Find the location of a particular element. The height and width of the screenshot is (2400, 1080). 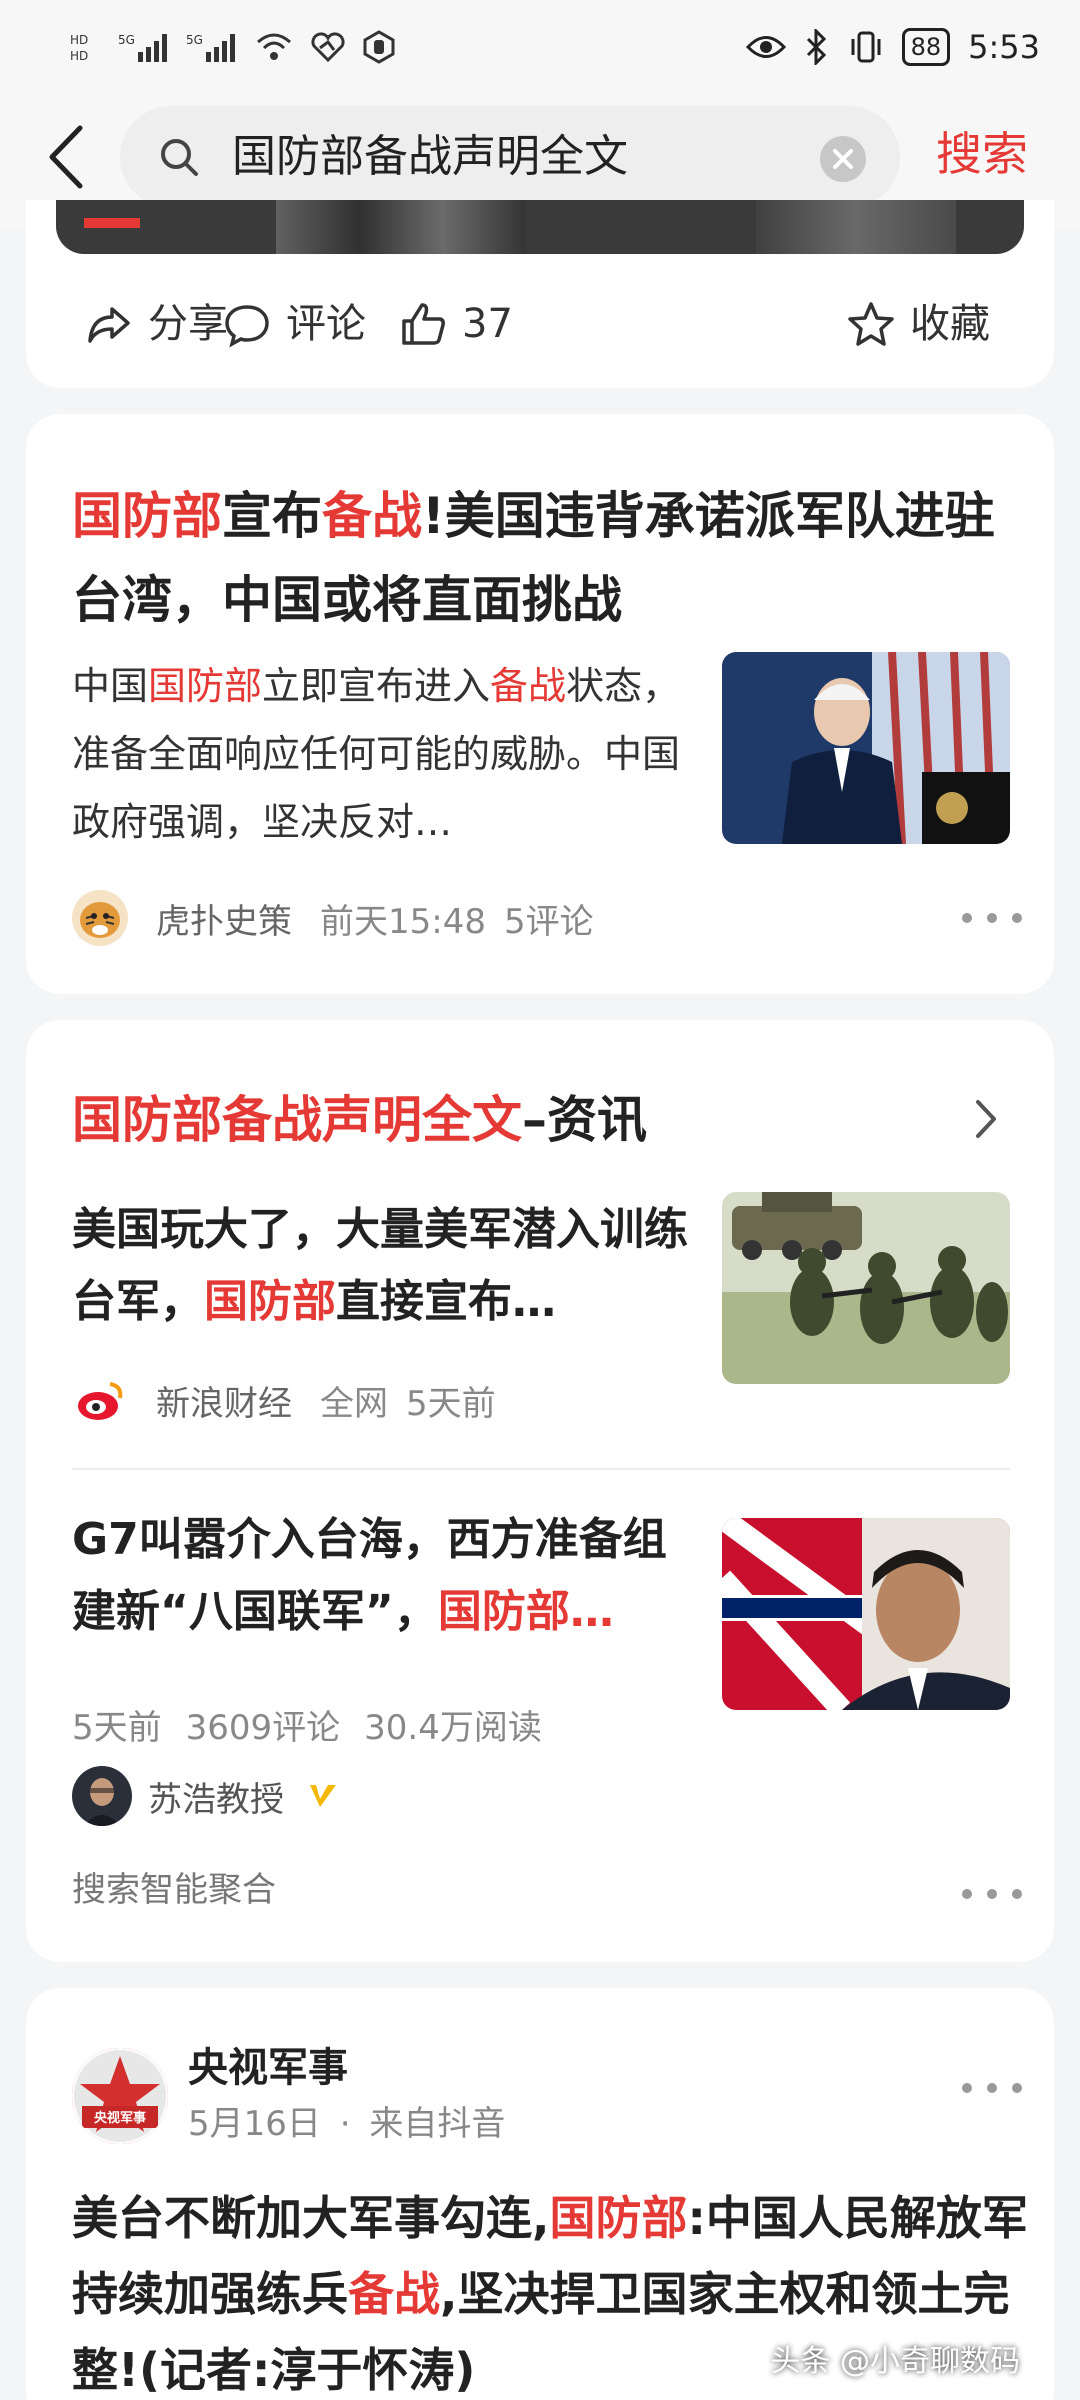

source-avatar is located at coordinates (100, 918).